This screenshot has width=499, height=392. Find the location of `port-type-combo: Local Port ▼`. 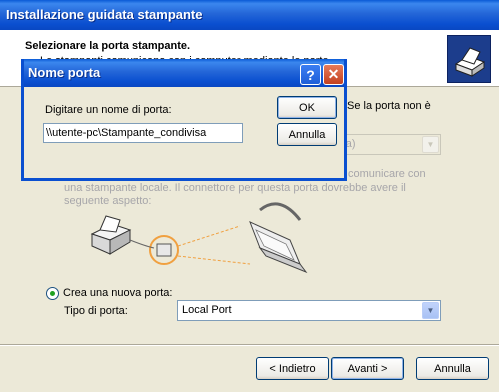

port-type-combo: Local Port ▼ is located at coordinates (309, 310).